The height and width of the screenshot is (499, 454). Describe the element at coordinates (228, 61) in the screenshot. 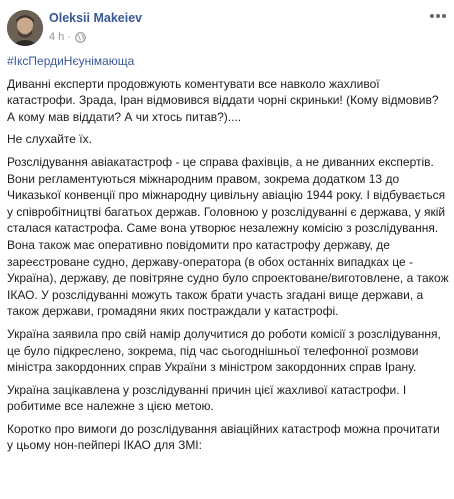

I see `hashtag-link: #ІксПердиНєунімающа` at that location.